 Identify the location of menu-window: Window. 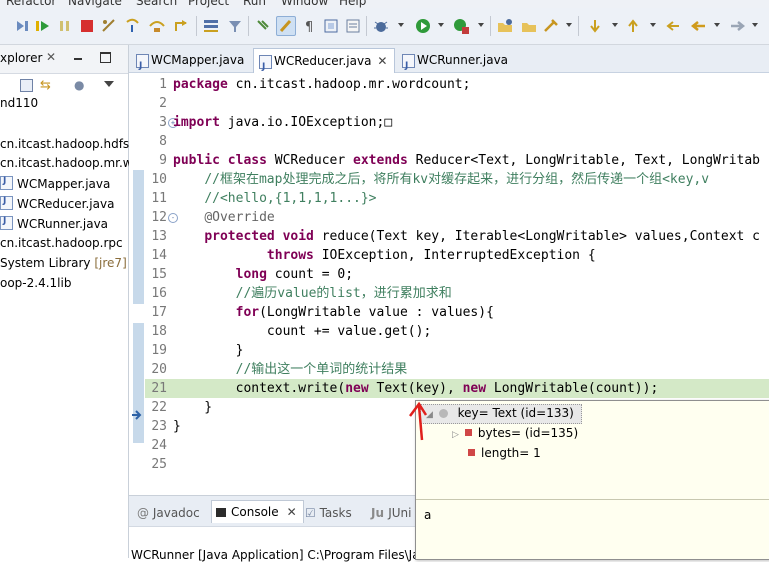
(304, 4).